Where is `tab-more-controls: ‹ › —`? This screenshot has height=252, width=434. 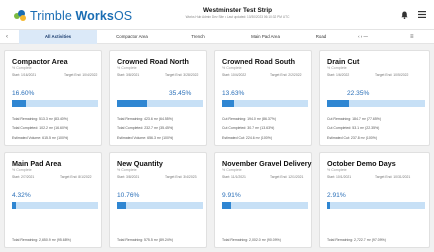 tab-more-controls: ‹ › — is located at coordinates (363, 37).